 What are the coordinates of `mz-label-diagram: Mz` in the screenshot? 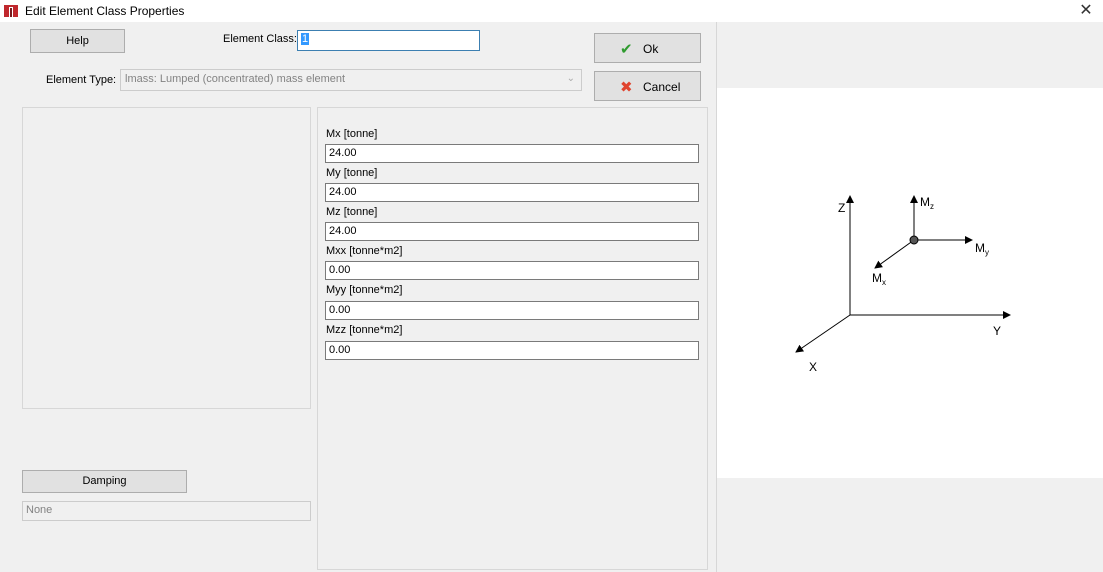 It's located at (927, 203).